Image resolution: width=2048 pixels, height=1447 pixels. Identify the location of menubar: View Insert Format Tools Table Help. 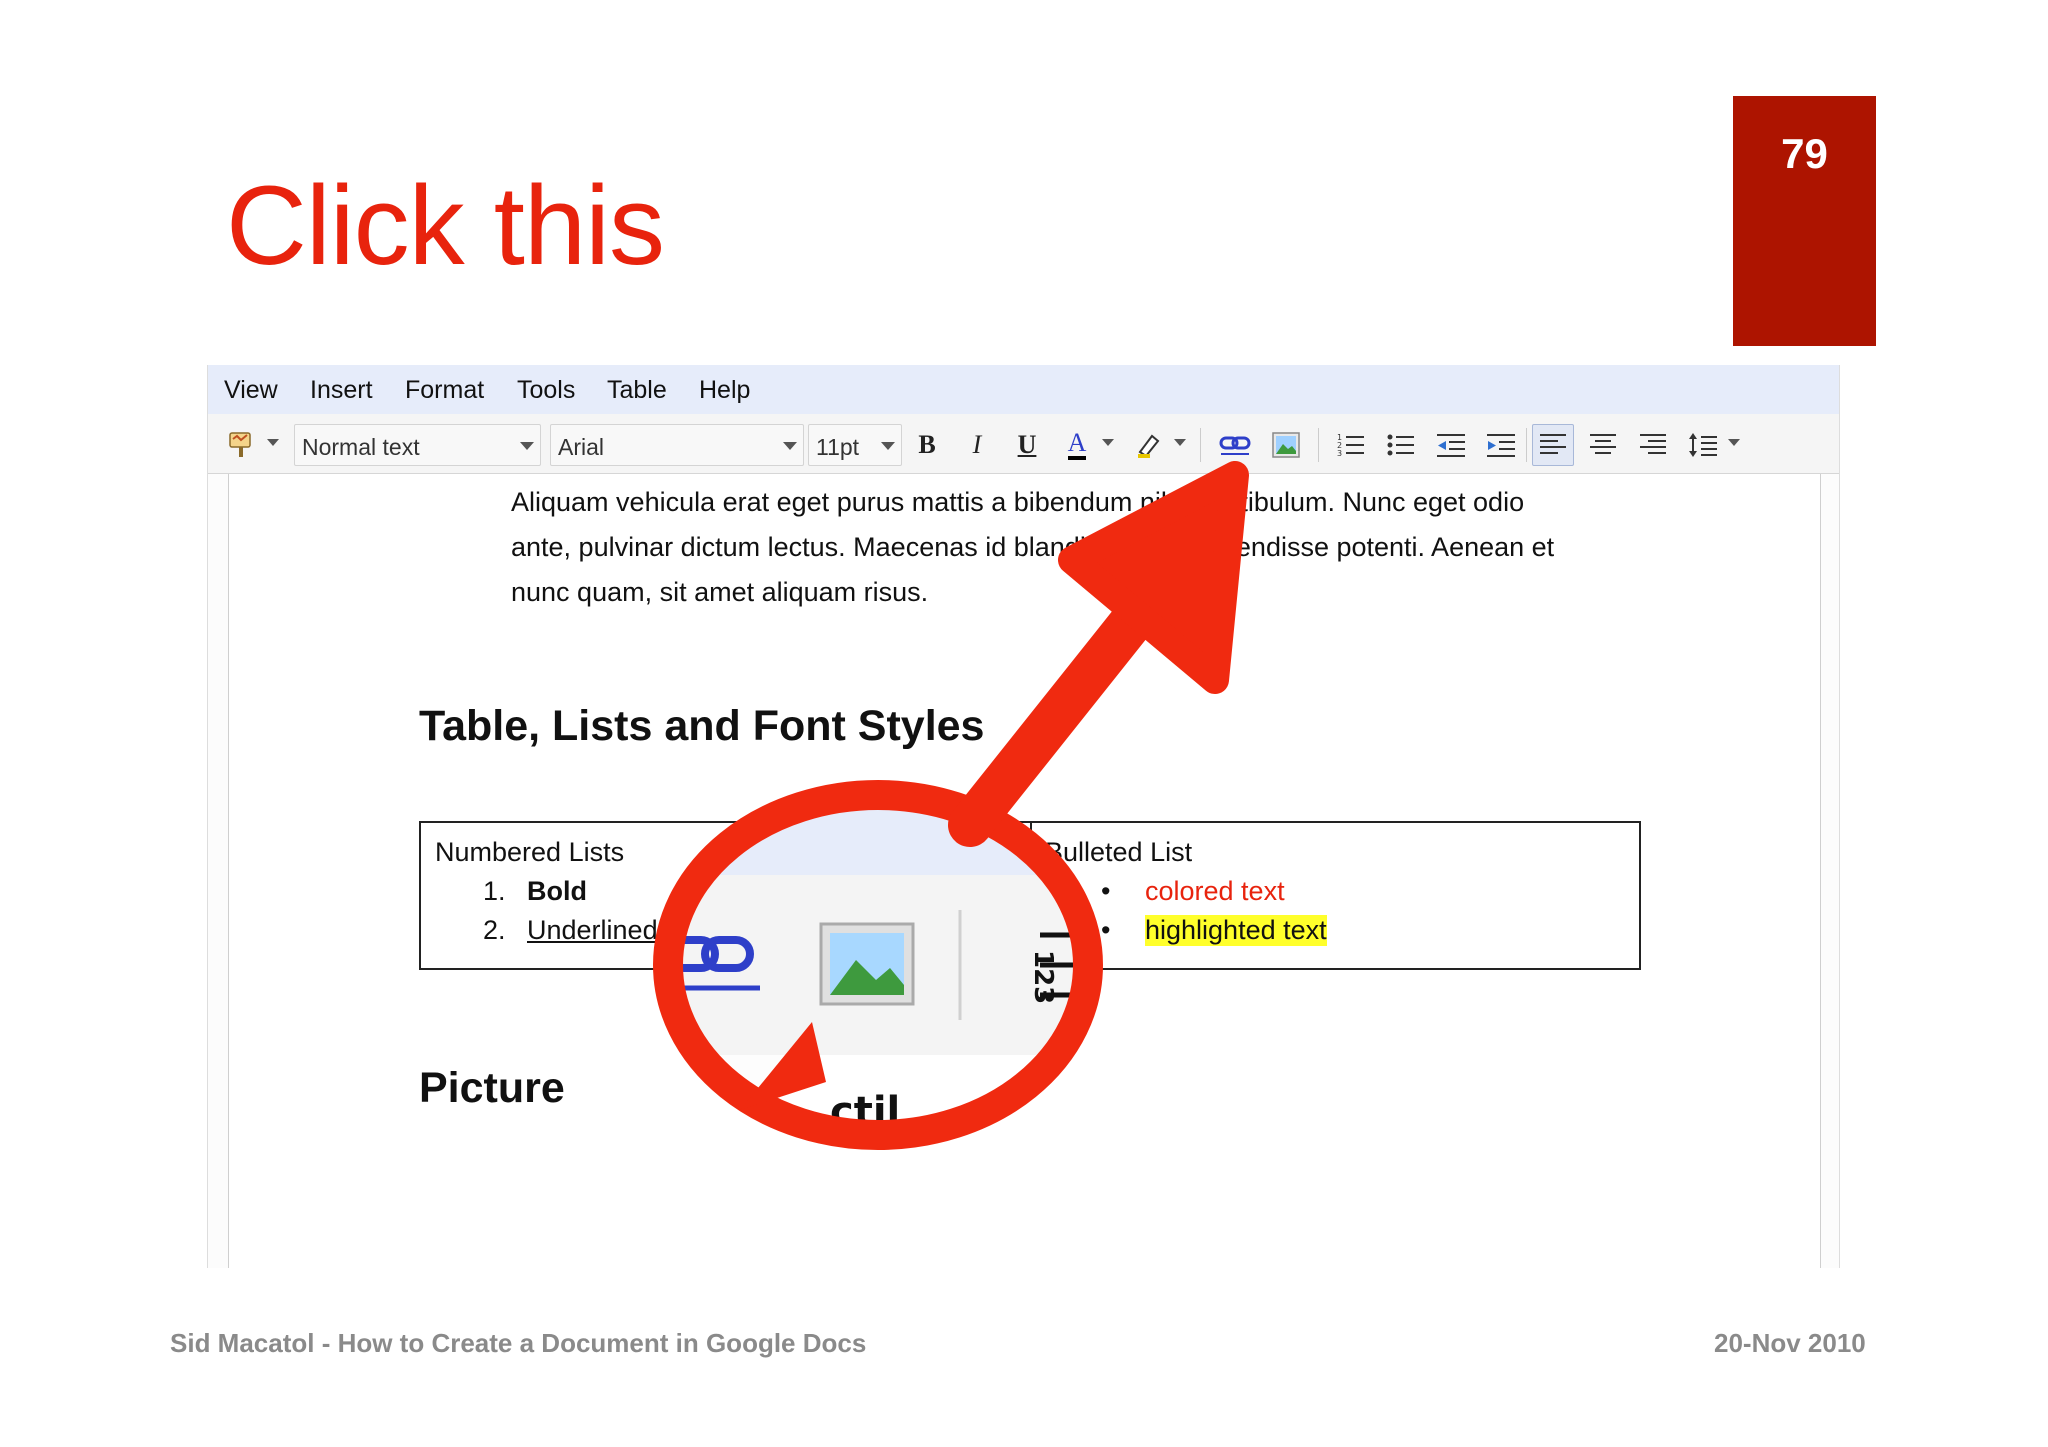
(1023, 389).